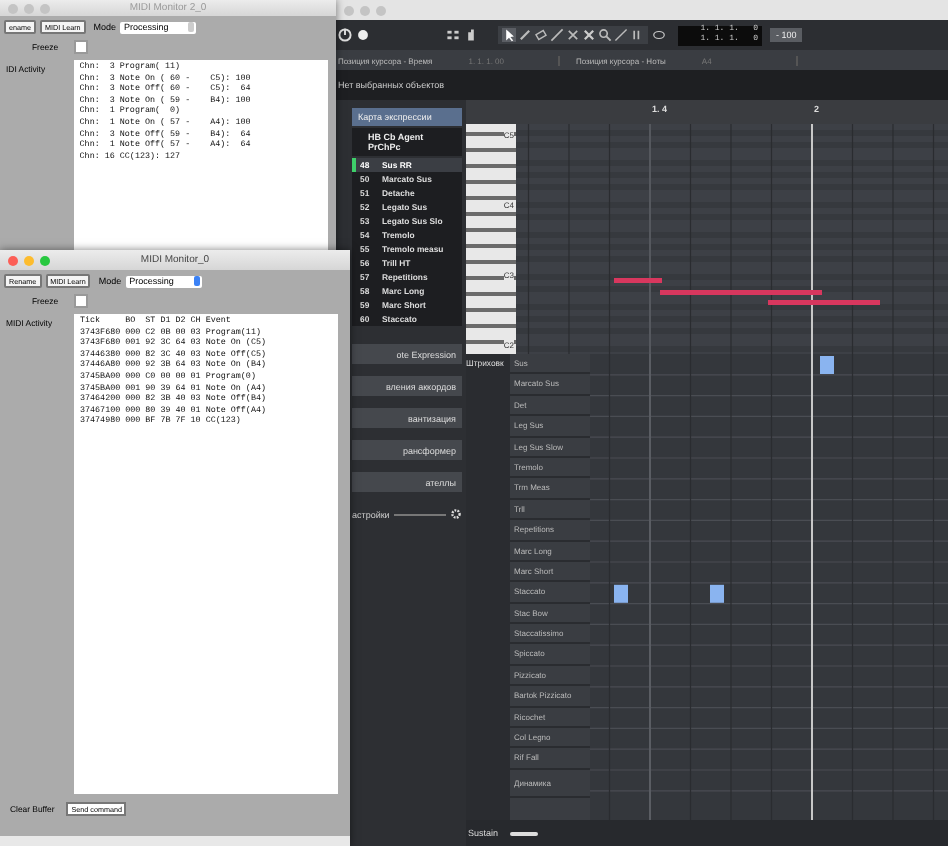  I want to click on grid-icon, so click(453, 35).